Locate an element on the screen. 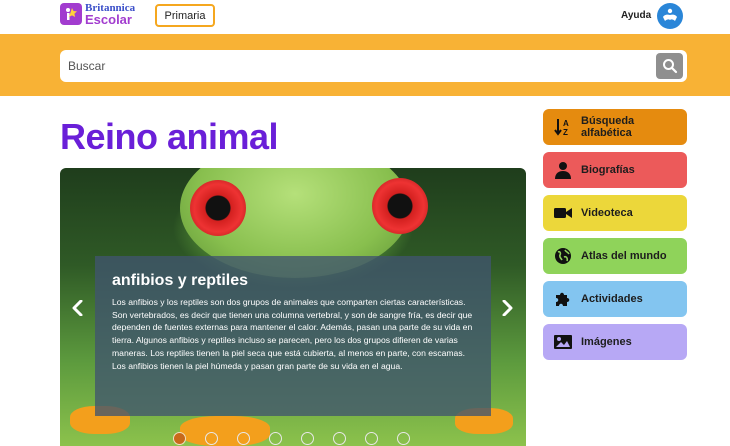 This screenshot has height=446, width=730. category-label: Atlas del mundo is located at coordinates (624, 256).